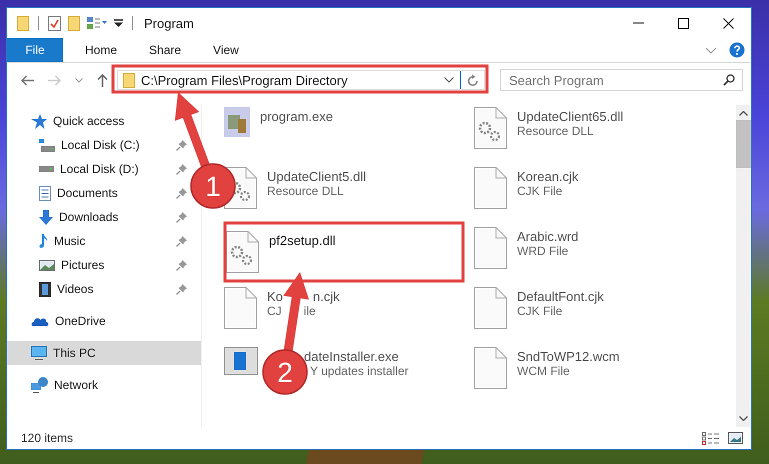 The height and width of the screenshot is (464, 769). Describe the element at coordinates (39, 353) in the screenshot. I see `computer-icon` at that location.